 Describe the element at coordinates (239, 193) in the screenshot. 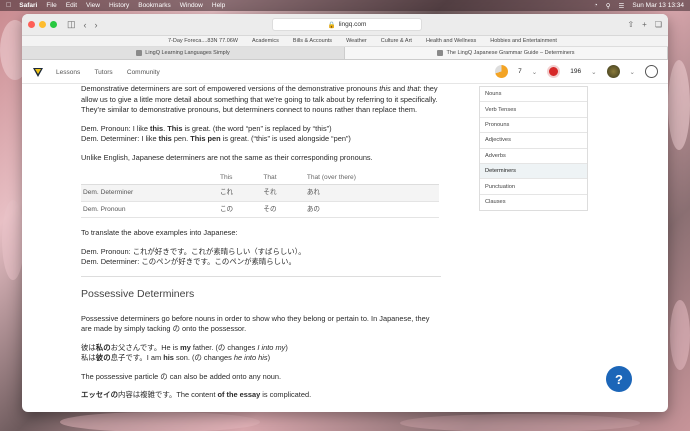

I see `table-cell: これ` at that location.